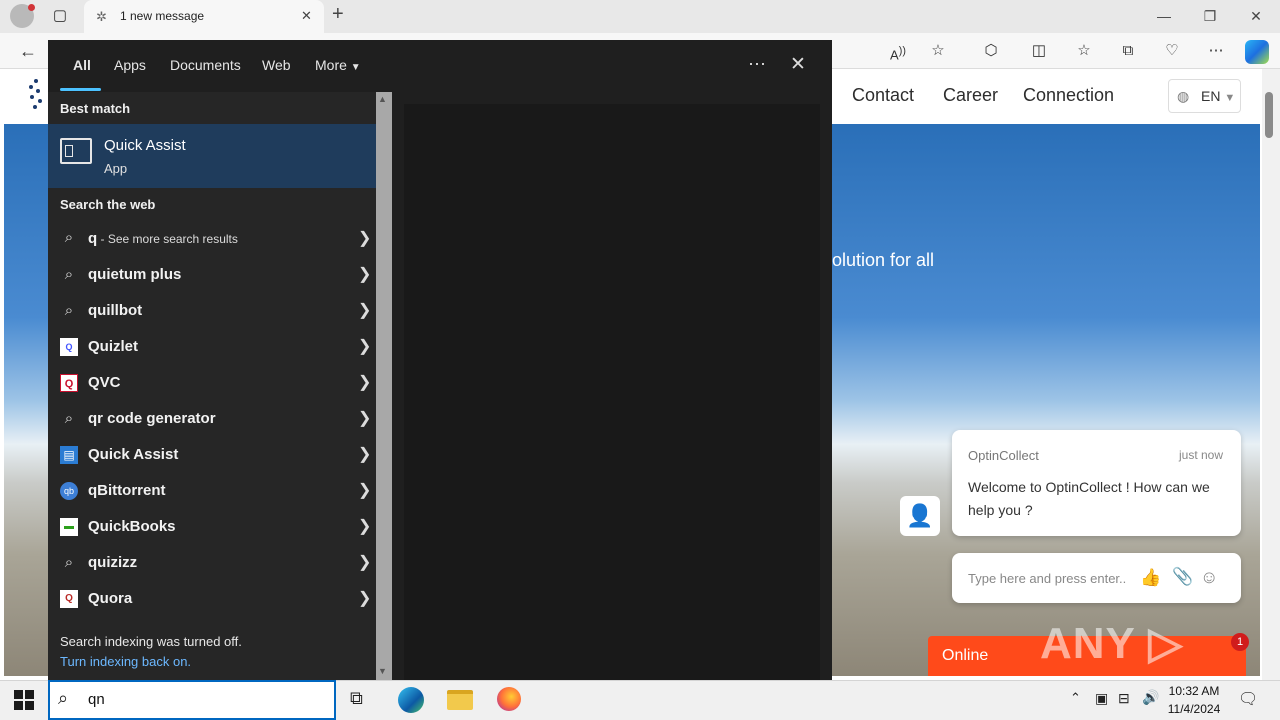 The width and height of the screenshot is (1280, 720). I want to click on tab-favicon-icon: ✲, so click(101, 16).